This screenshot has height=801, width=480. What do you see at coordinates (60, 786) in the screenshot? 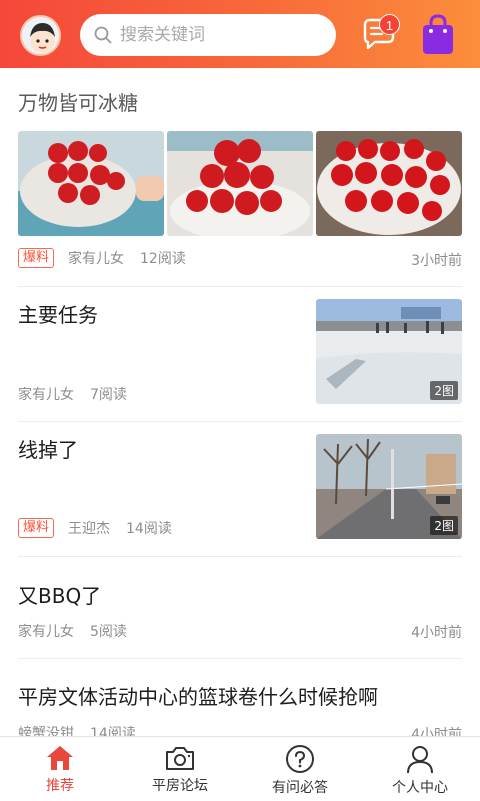
I see `tab-label: 推荐` at bounding box center [60, 786].